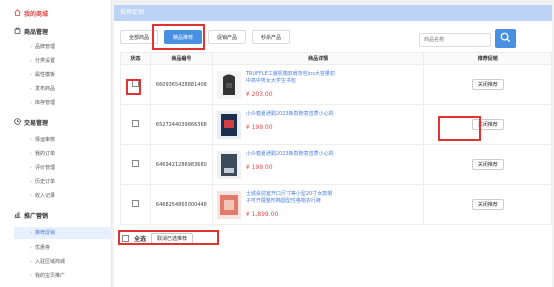 Image resolution: width=554 pixels, height=287 pixels. What do you see at coordinates (69, 276) in the screenshot?
I see `sidebar-item-my-promotion: 我的宝贝推广` at bounding box center [69, 276].